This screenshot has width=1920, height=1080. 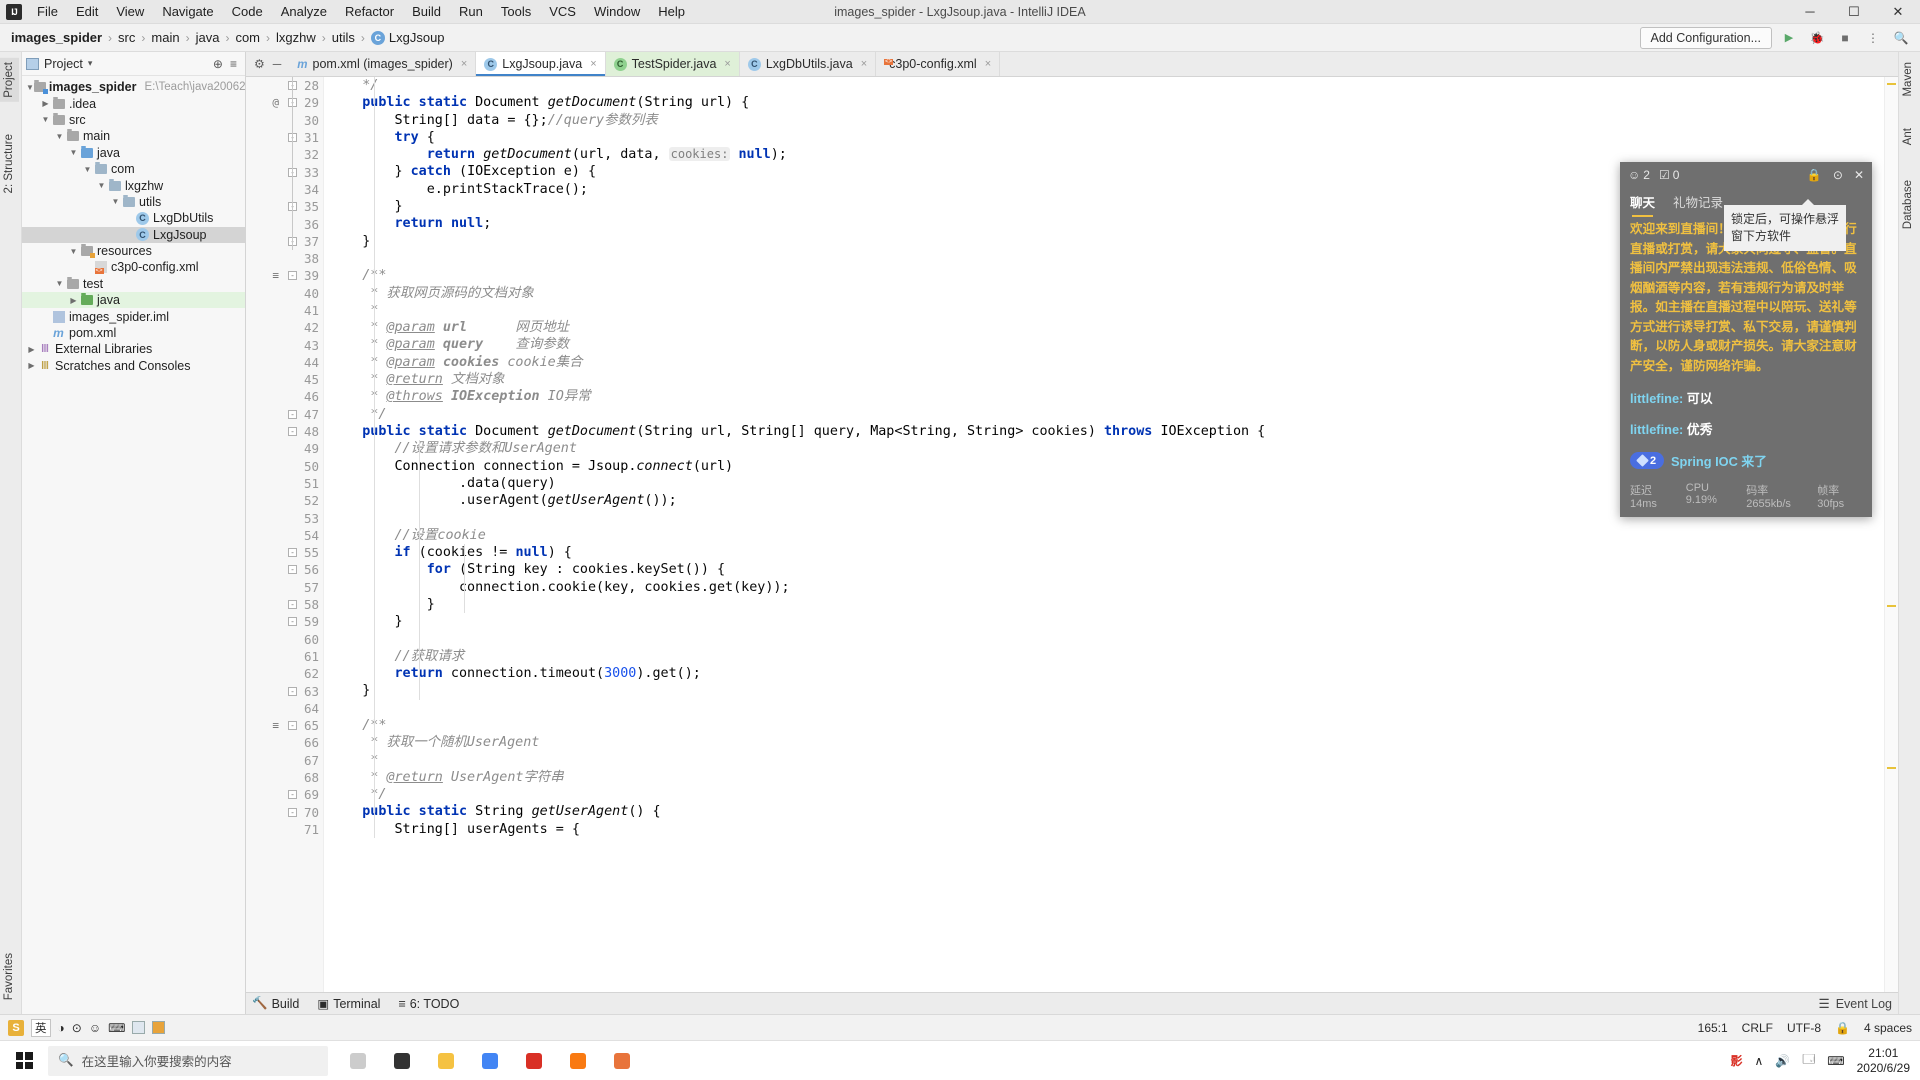 What do you see at coordinates (284, 483) in the screenshot?
I see `gutter-line-51: 51` at bounding box center [284, 483].